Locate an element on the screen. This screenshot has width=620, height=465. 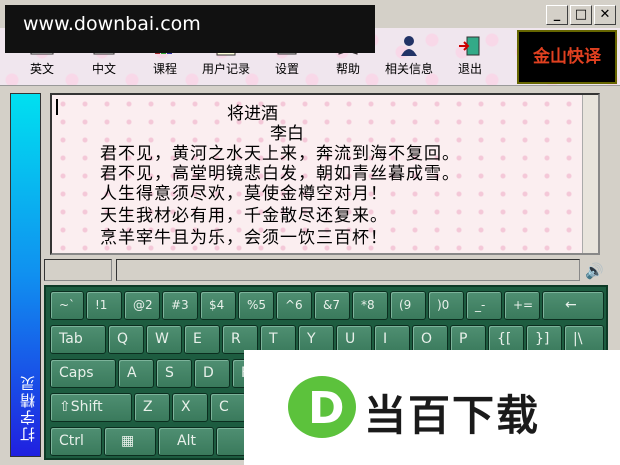
brand-logo: 金山快译 is located at coordinates (567, 57).